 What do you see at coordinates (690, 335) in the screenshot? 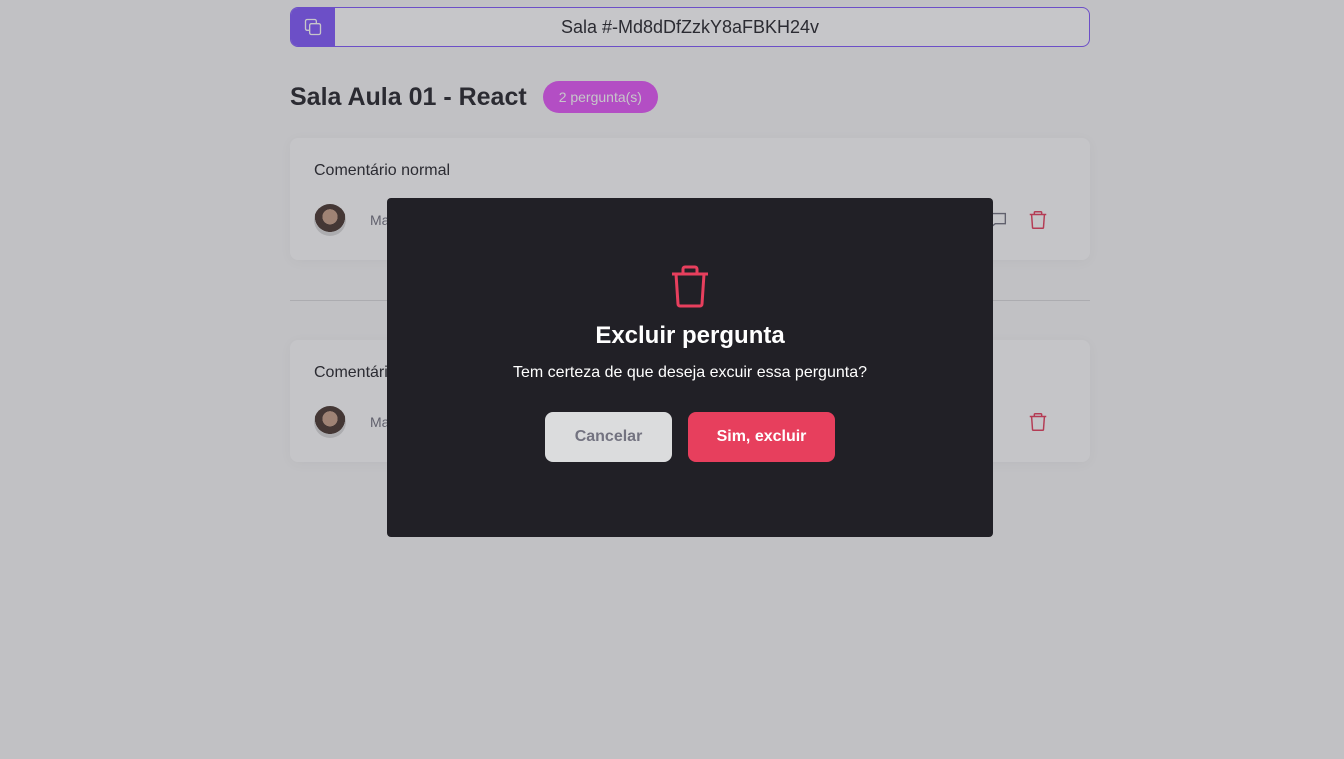
I see `modal-title: Excluir pergunta` at bounding box center [690, 335].